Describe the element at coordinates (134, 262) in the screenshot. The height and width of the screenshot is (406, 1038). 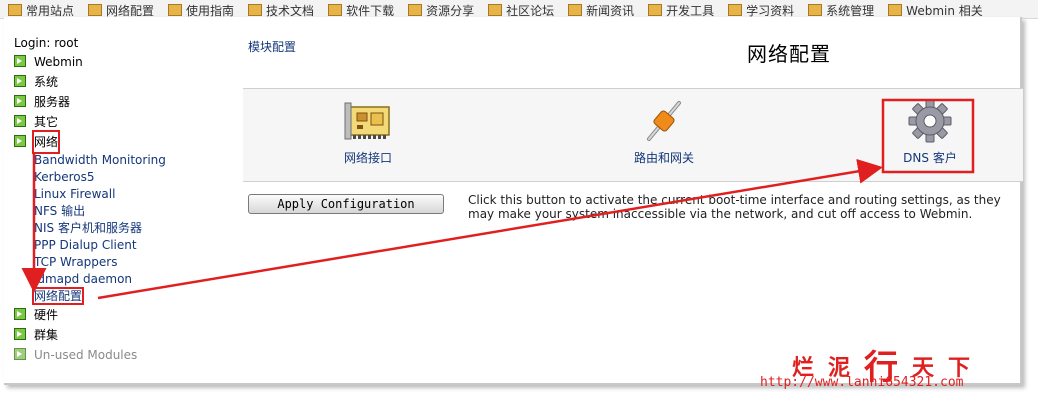
I see `sidebar-item-tcp-wrappers: TCP Wrappers` at that location.